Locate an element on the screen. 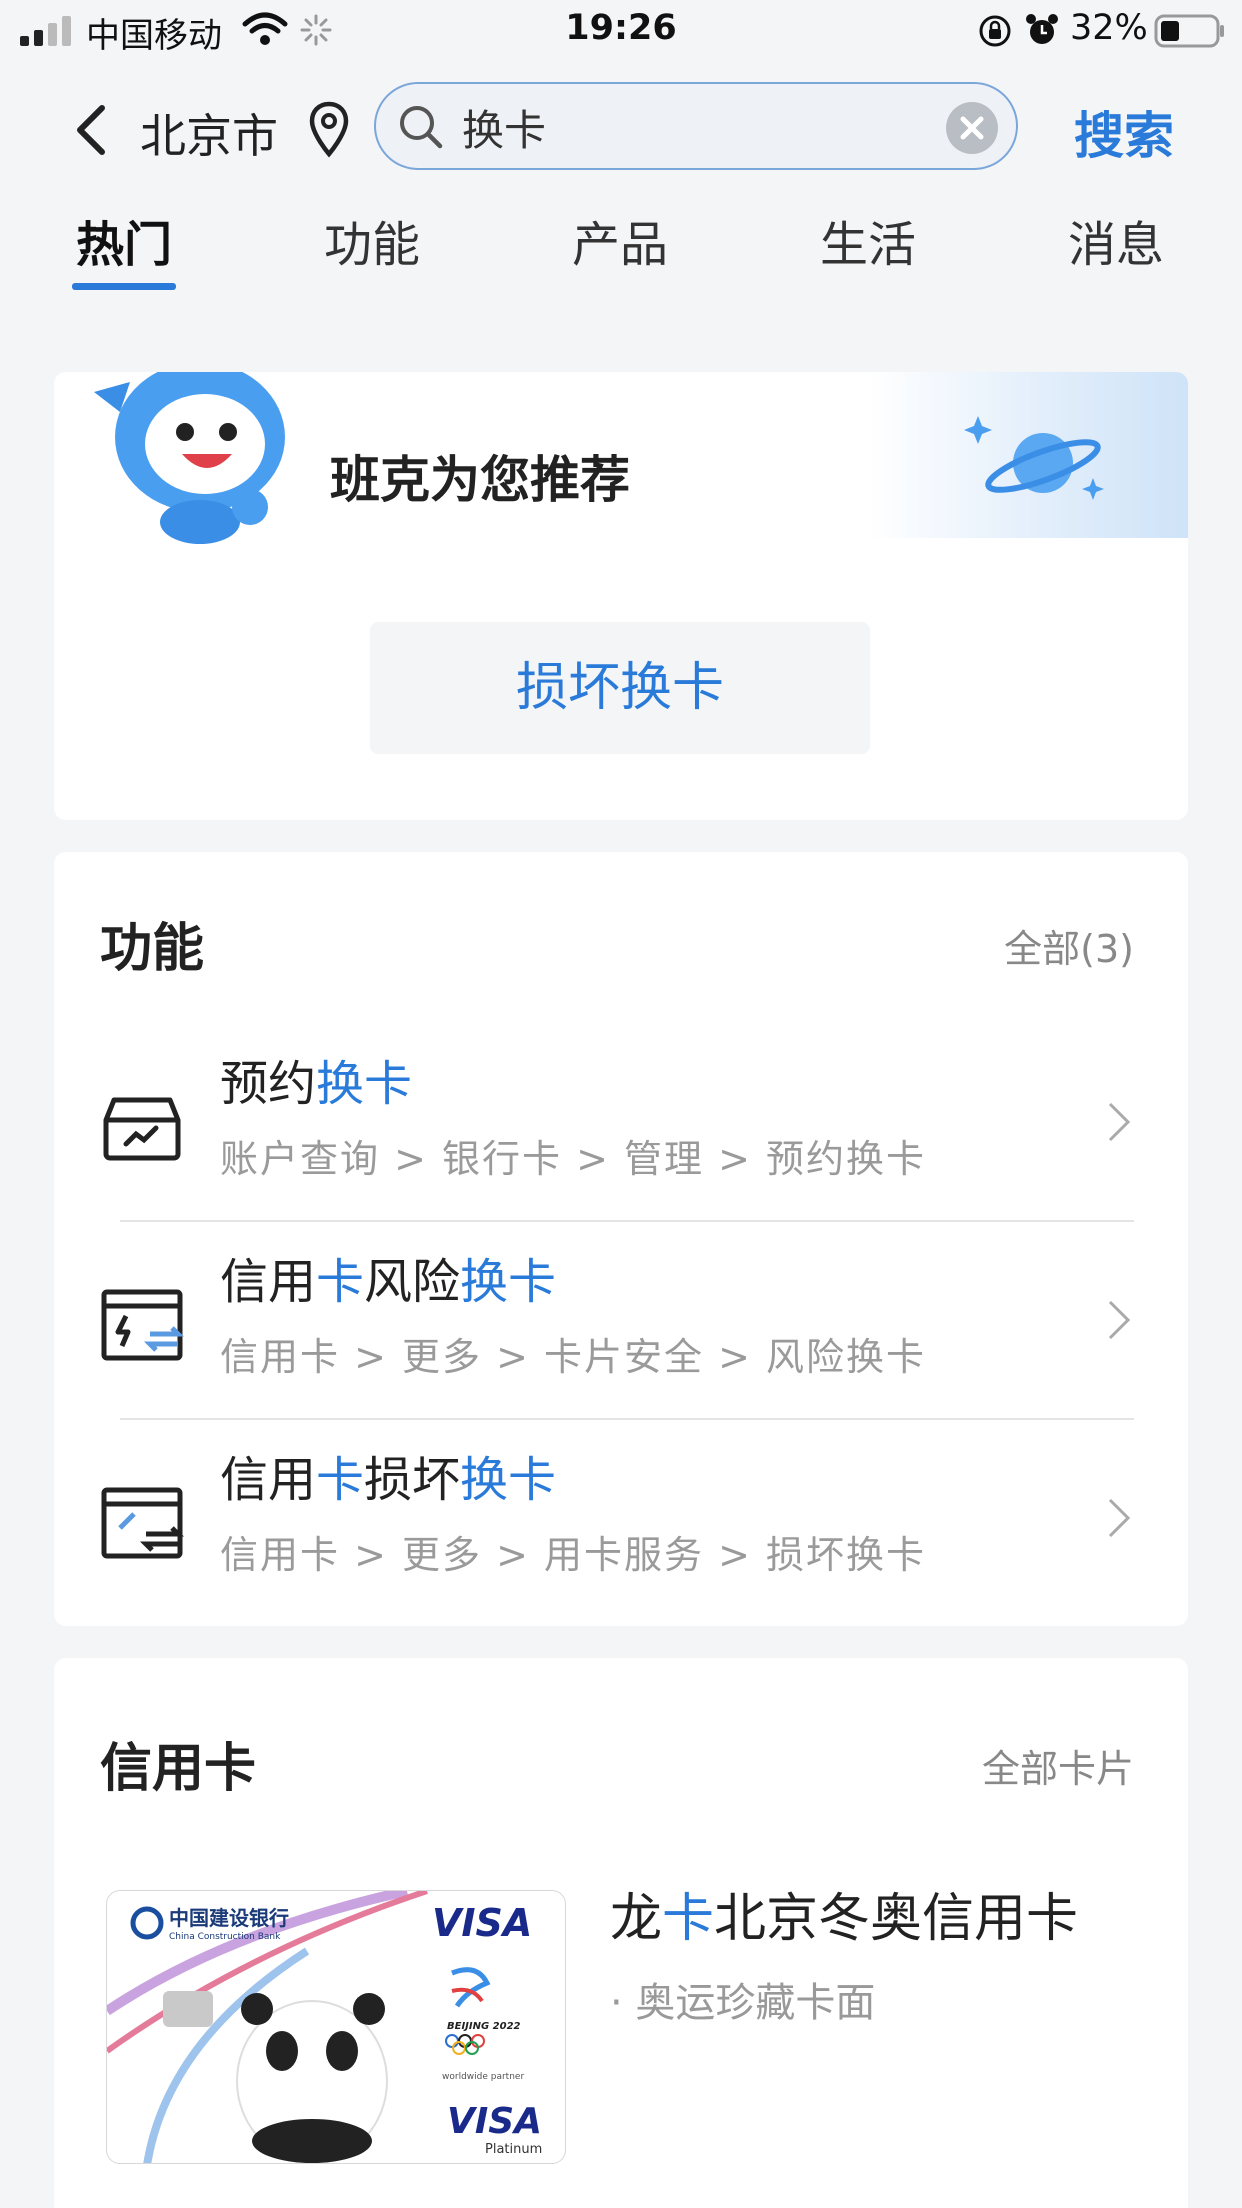 The image size is (1242, 2208). category-tabs: 热门 功能 产品 生活 消息 is located at coordinates (621, 250).